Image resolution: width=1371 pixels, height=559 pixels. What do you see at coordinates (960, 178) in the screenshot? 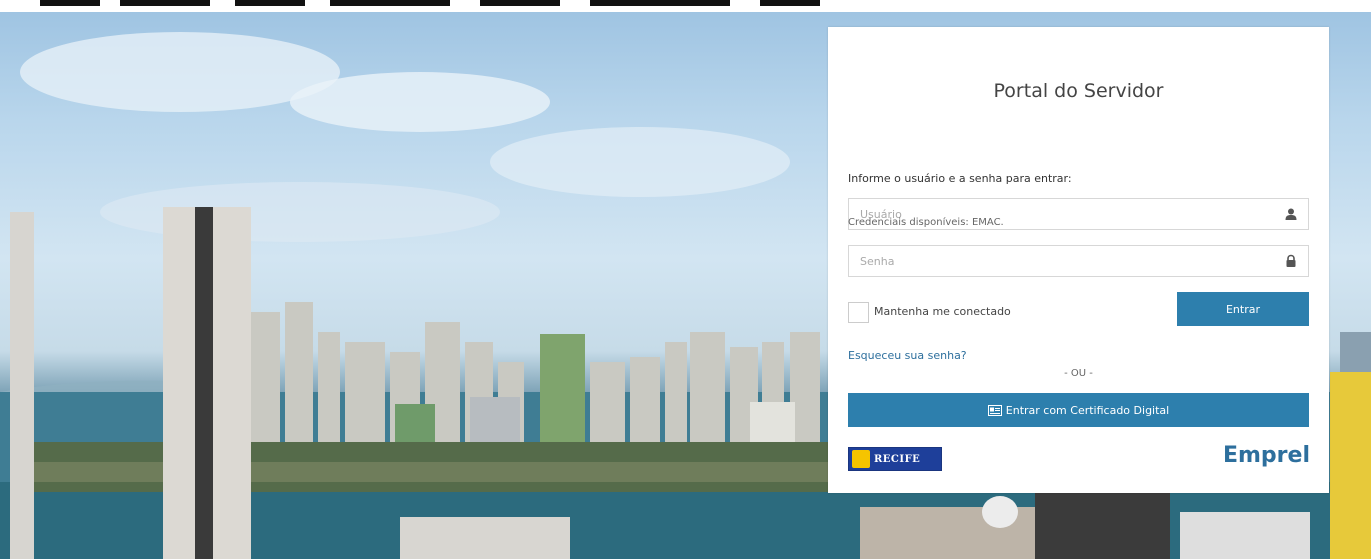
I see `login-instruction: Informe o usuário e a senha para entrar:` at bounding box center [960, 178].